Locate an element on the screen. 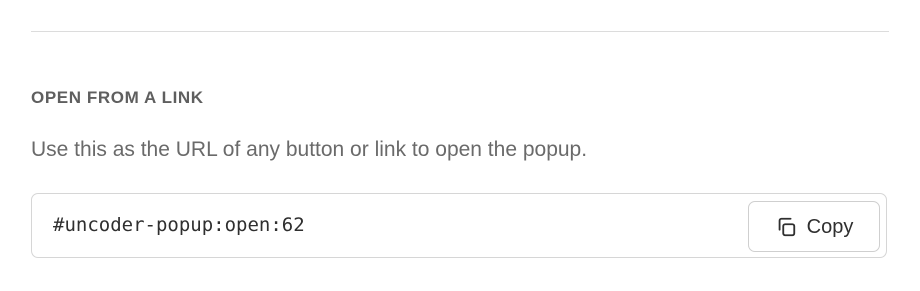  section-divider is located at coordinates (460, 31).